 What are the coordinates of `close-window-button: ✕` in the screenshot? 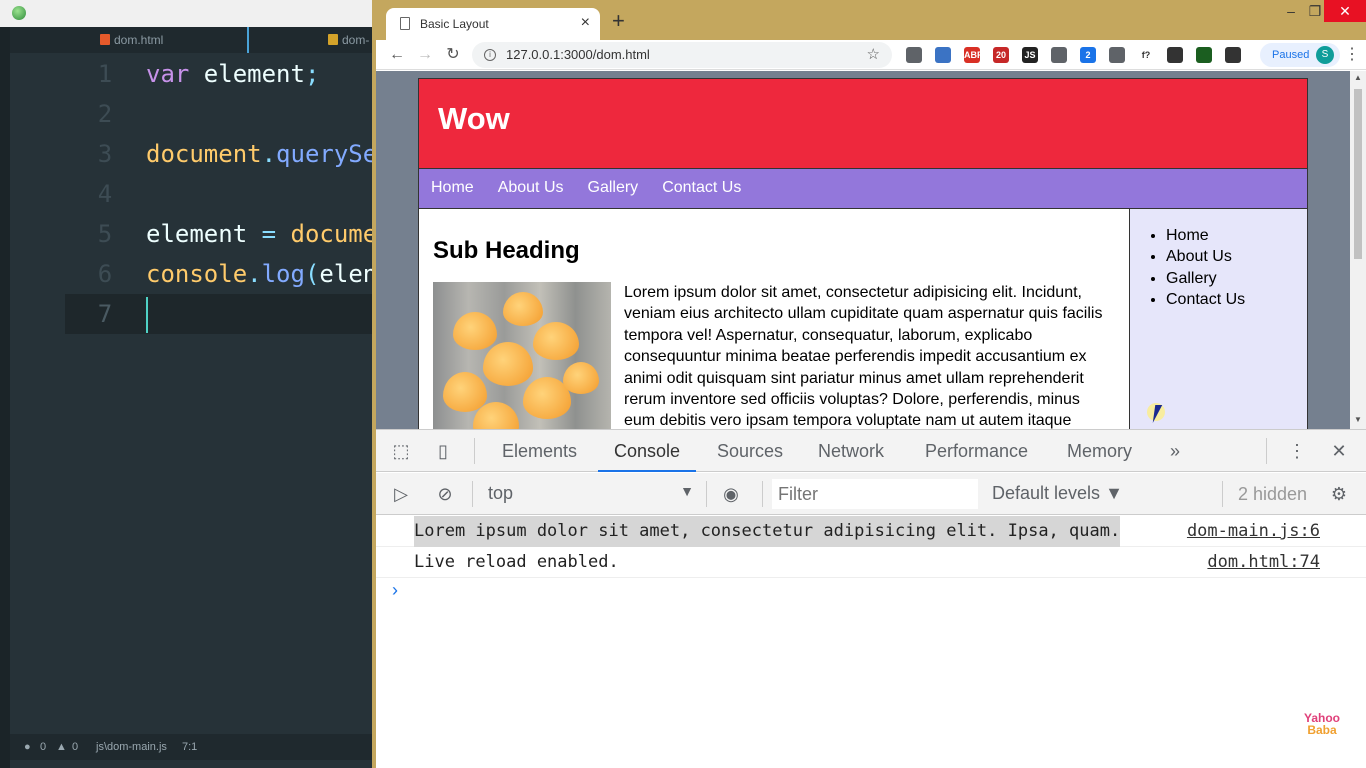 It's located at (1345, 11).